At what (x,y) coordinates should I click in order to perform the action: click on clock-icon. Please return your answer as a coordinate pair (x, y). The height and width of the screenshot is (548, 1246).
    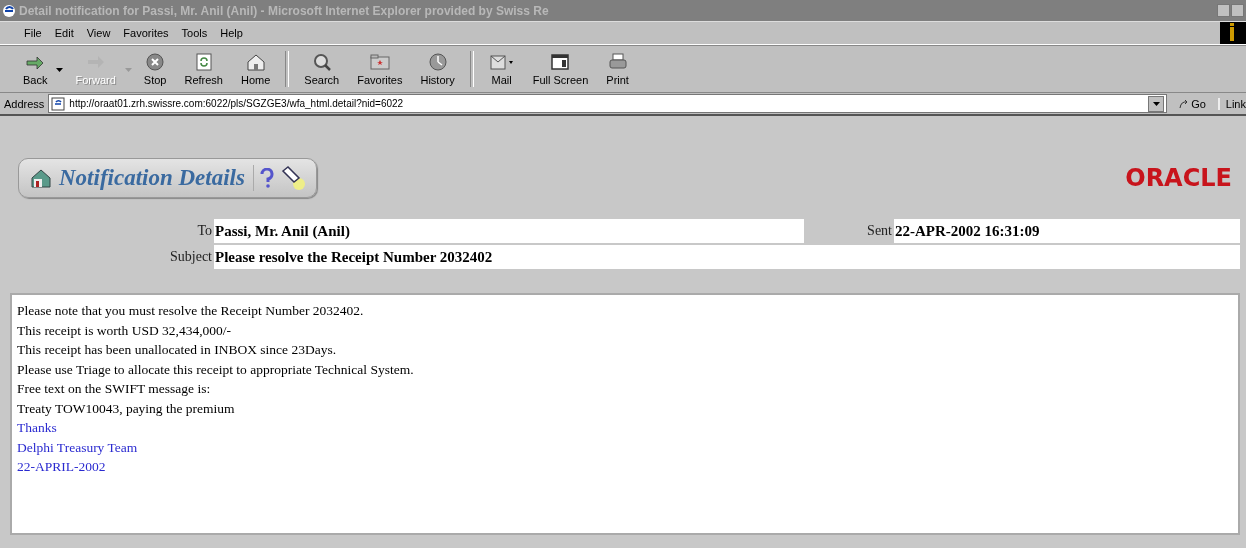
    Looking at the image, I should click on (437, 62).